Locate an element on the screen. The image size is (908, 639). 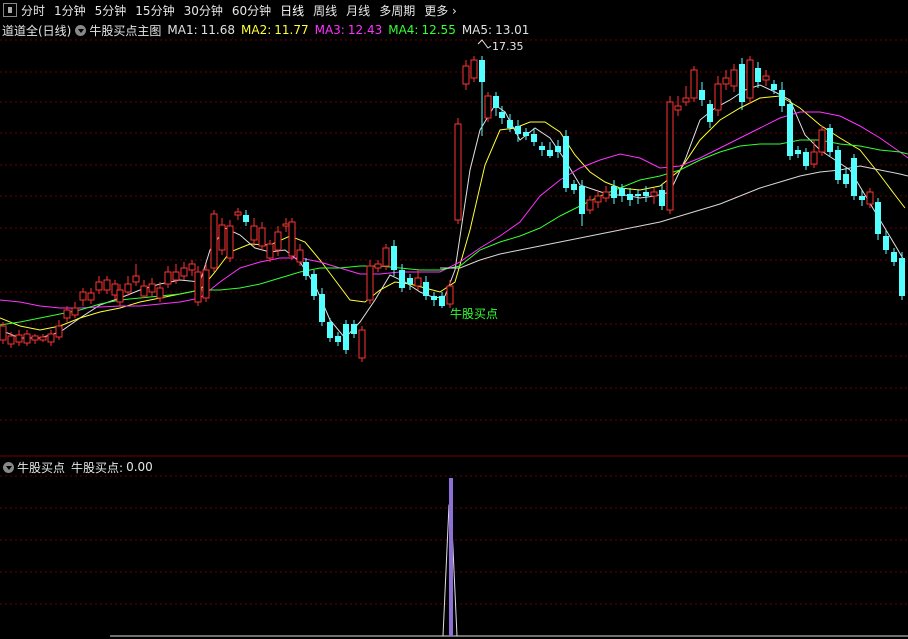
signal-spike-bar is located at coordinates (451, 557).